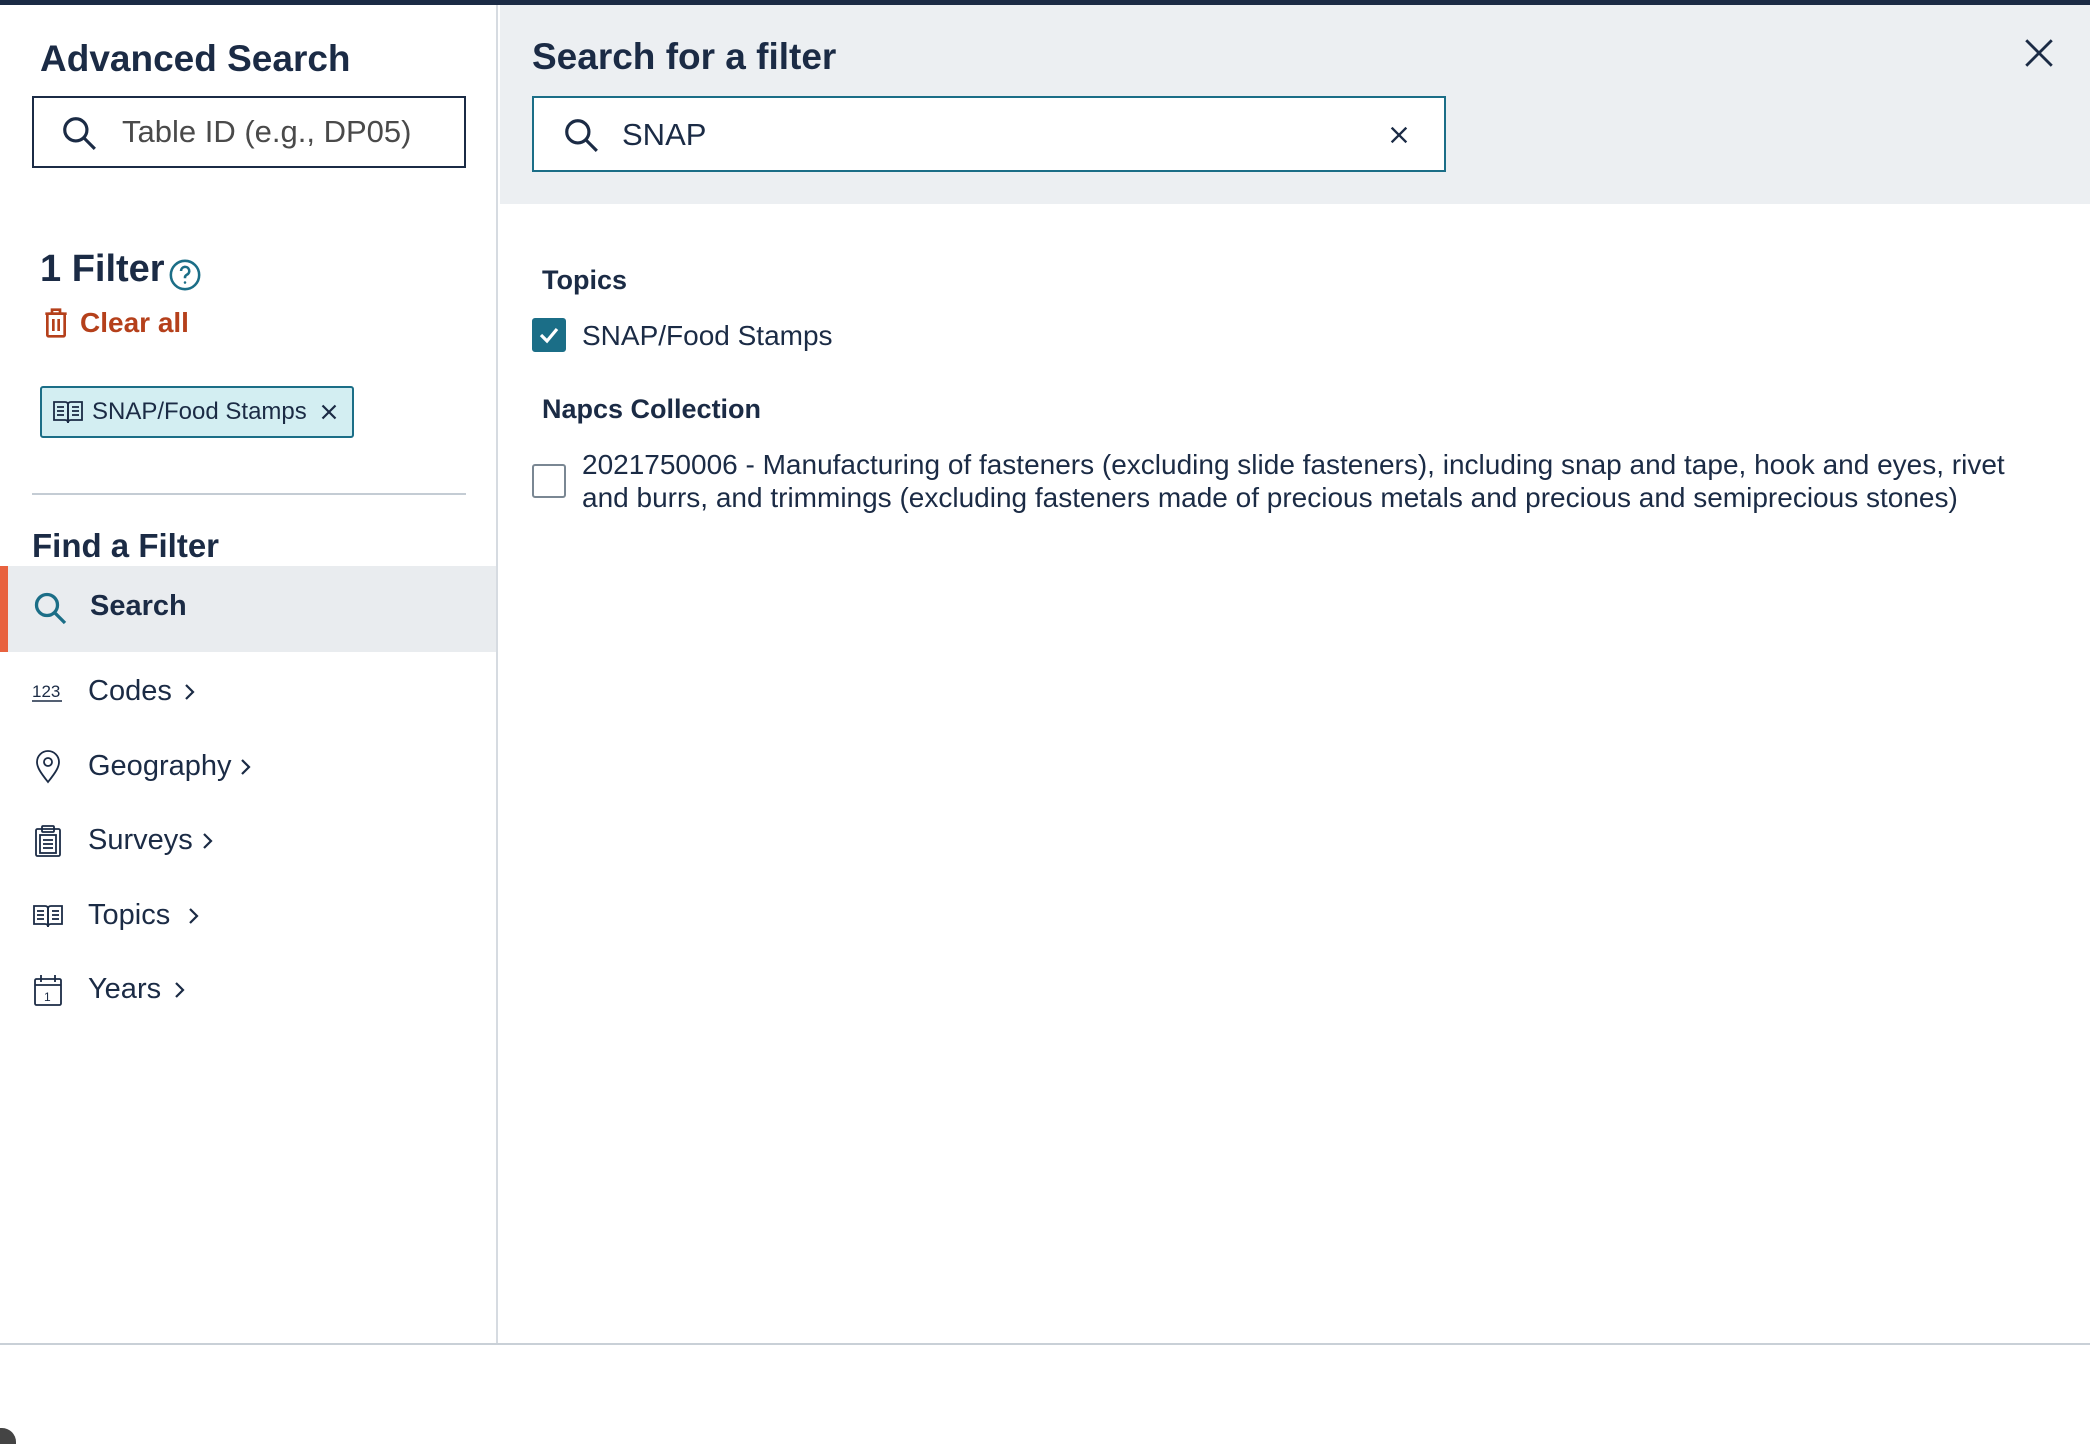 This screenshot has width=2090, height=1444. What do you see at coordinates (329, 412) in the screenshot?
I see `chip-remove-icon` at bounding box center [329, 412].